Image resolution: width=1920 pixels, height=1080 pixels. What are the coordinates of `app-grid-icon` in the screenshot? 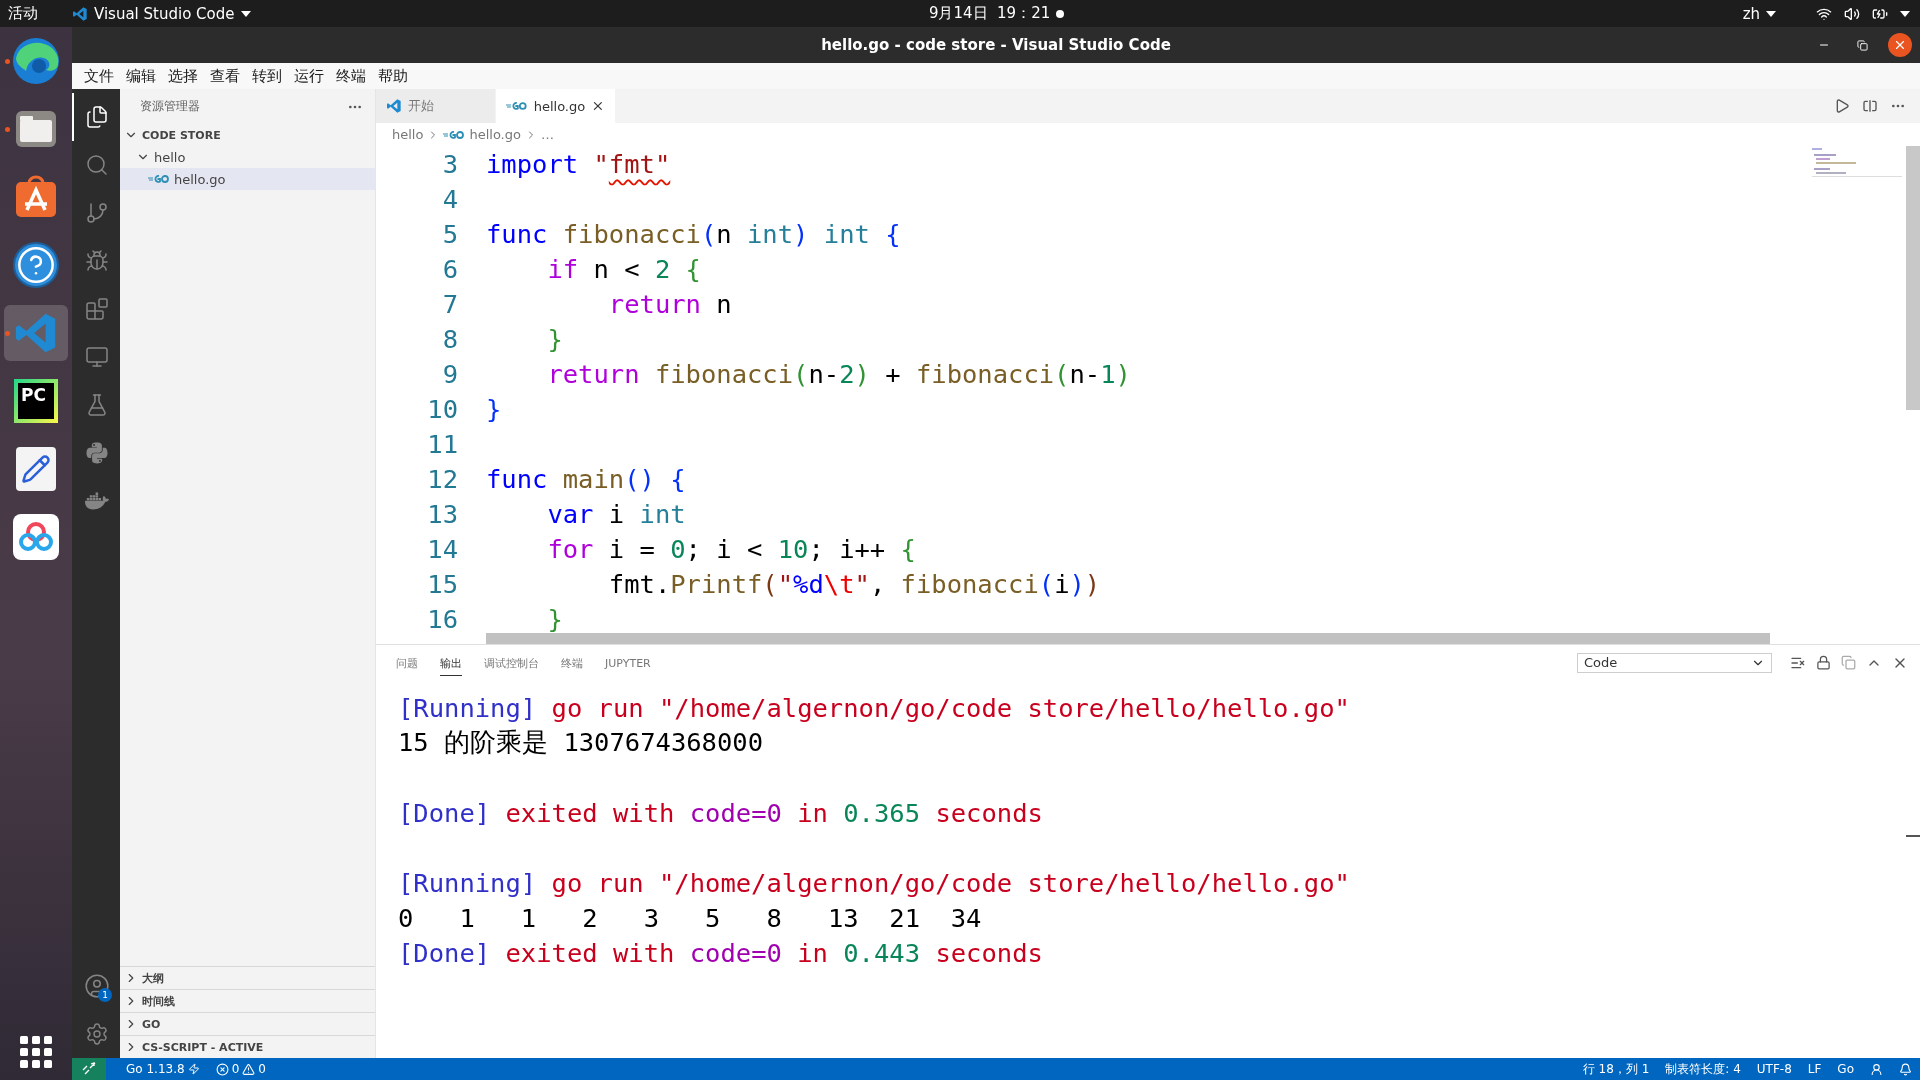 It's located at (36, 1052).